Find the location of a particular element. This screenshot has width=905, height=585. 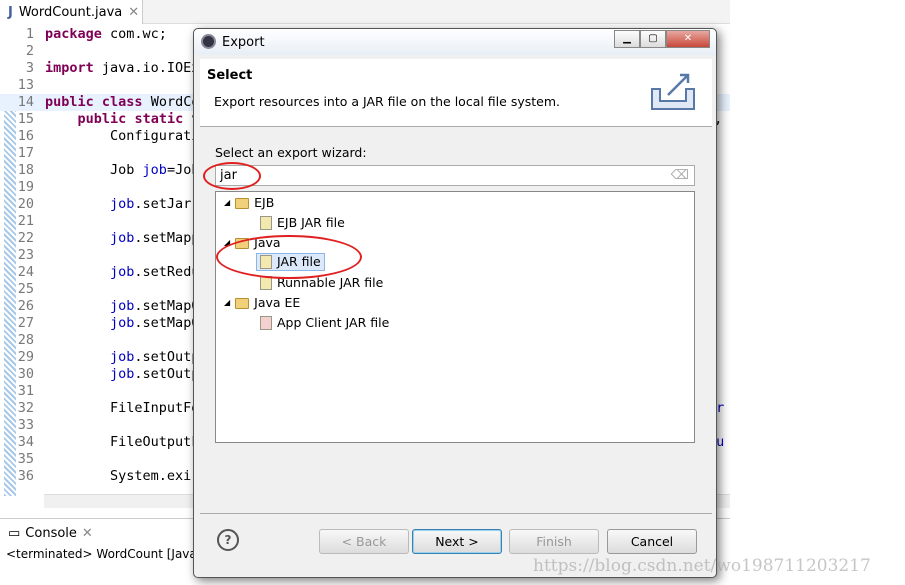

back-button: < Back is located at coordinates (364, 541).